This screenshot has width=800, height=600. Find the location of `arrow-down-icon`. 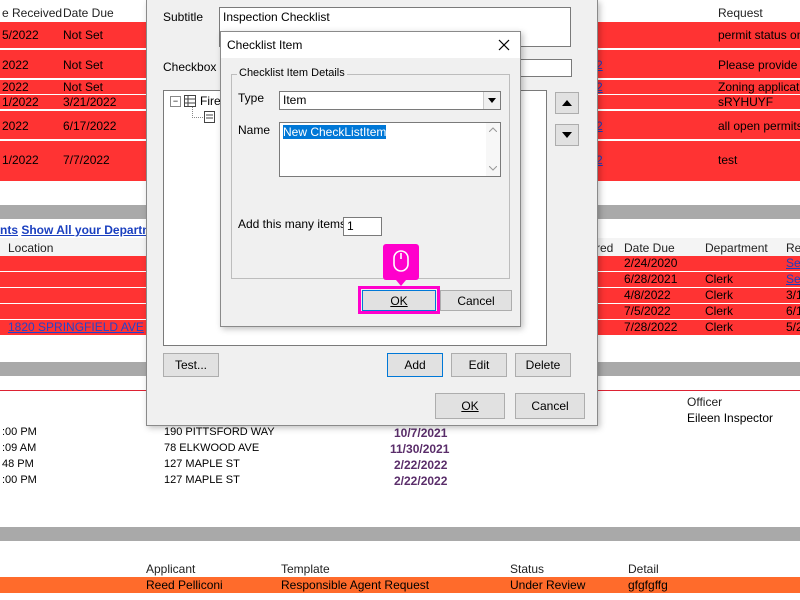

arrow-down-icon is located at coordinates (567, 135).